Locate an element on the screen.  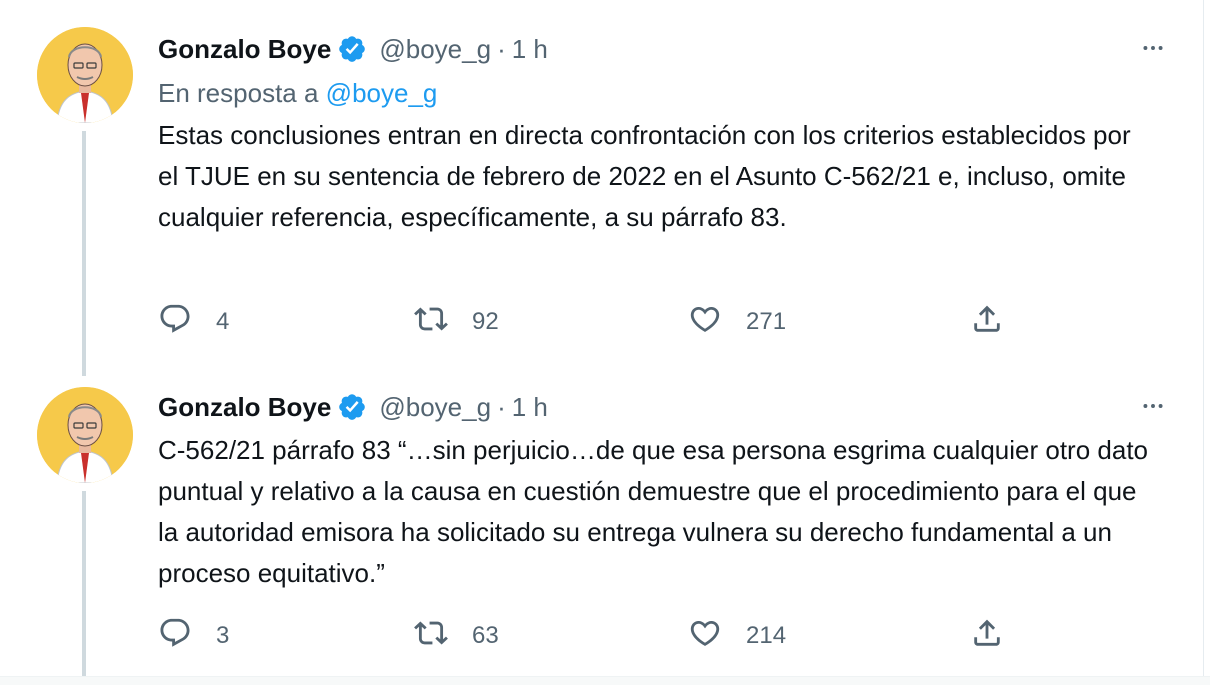
like-button: 214 is located at coordinates (737, 636).